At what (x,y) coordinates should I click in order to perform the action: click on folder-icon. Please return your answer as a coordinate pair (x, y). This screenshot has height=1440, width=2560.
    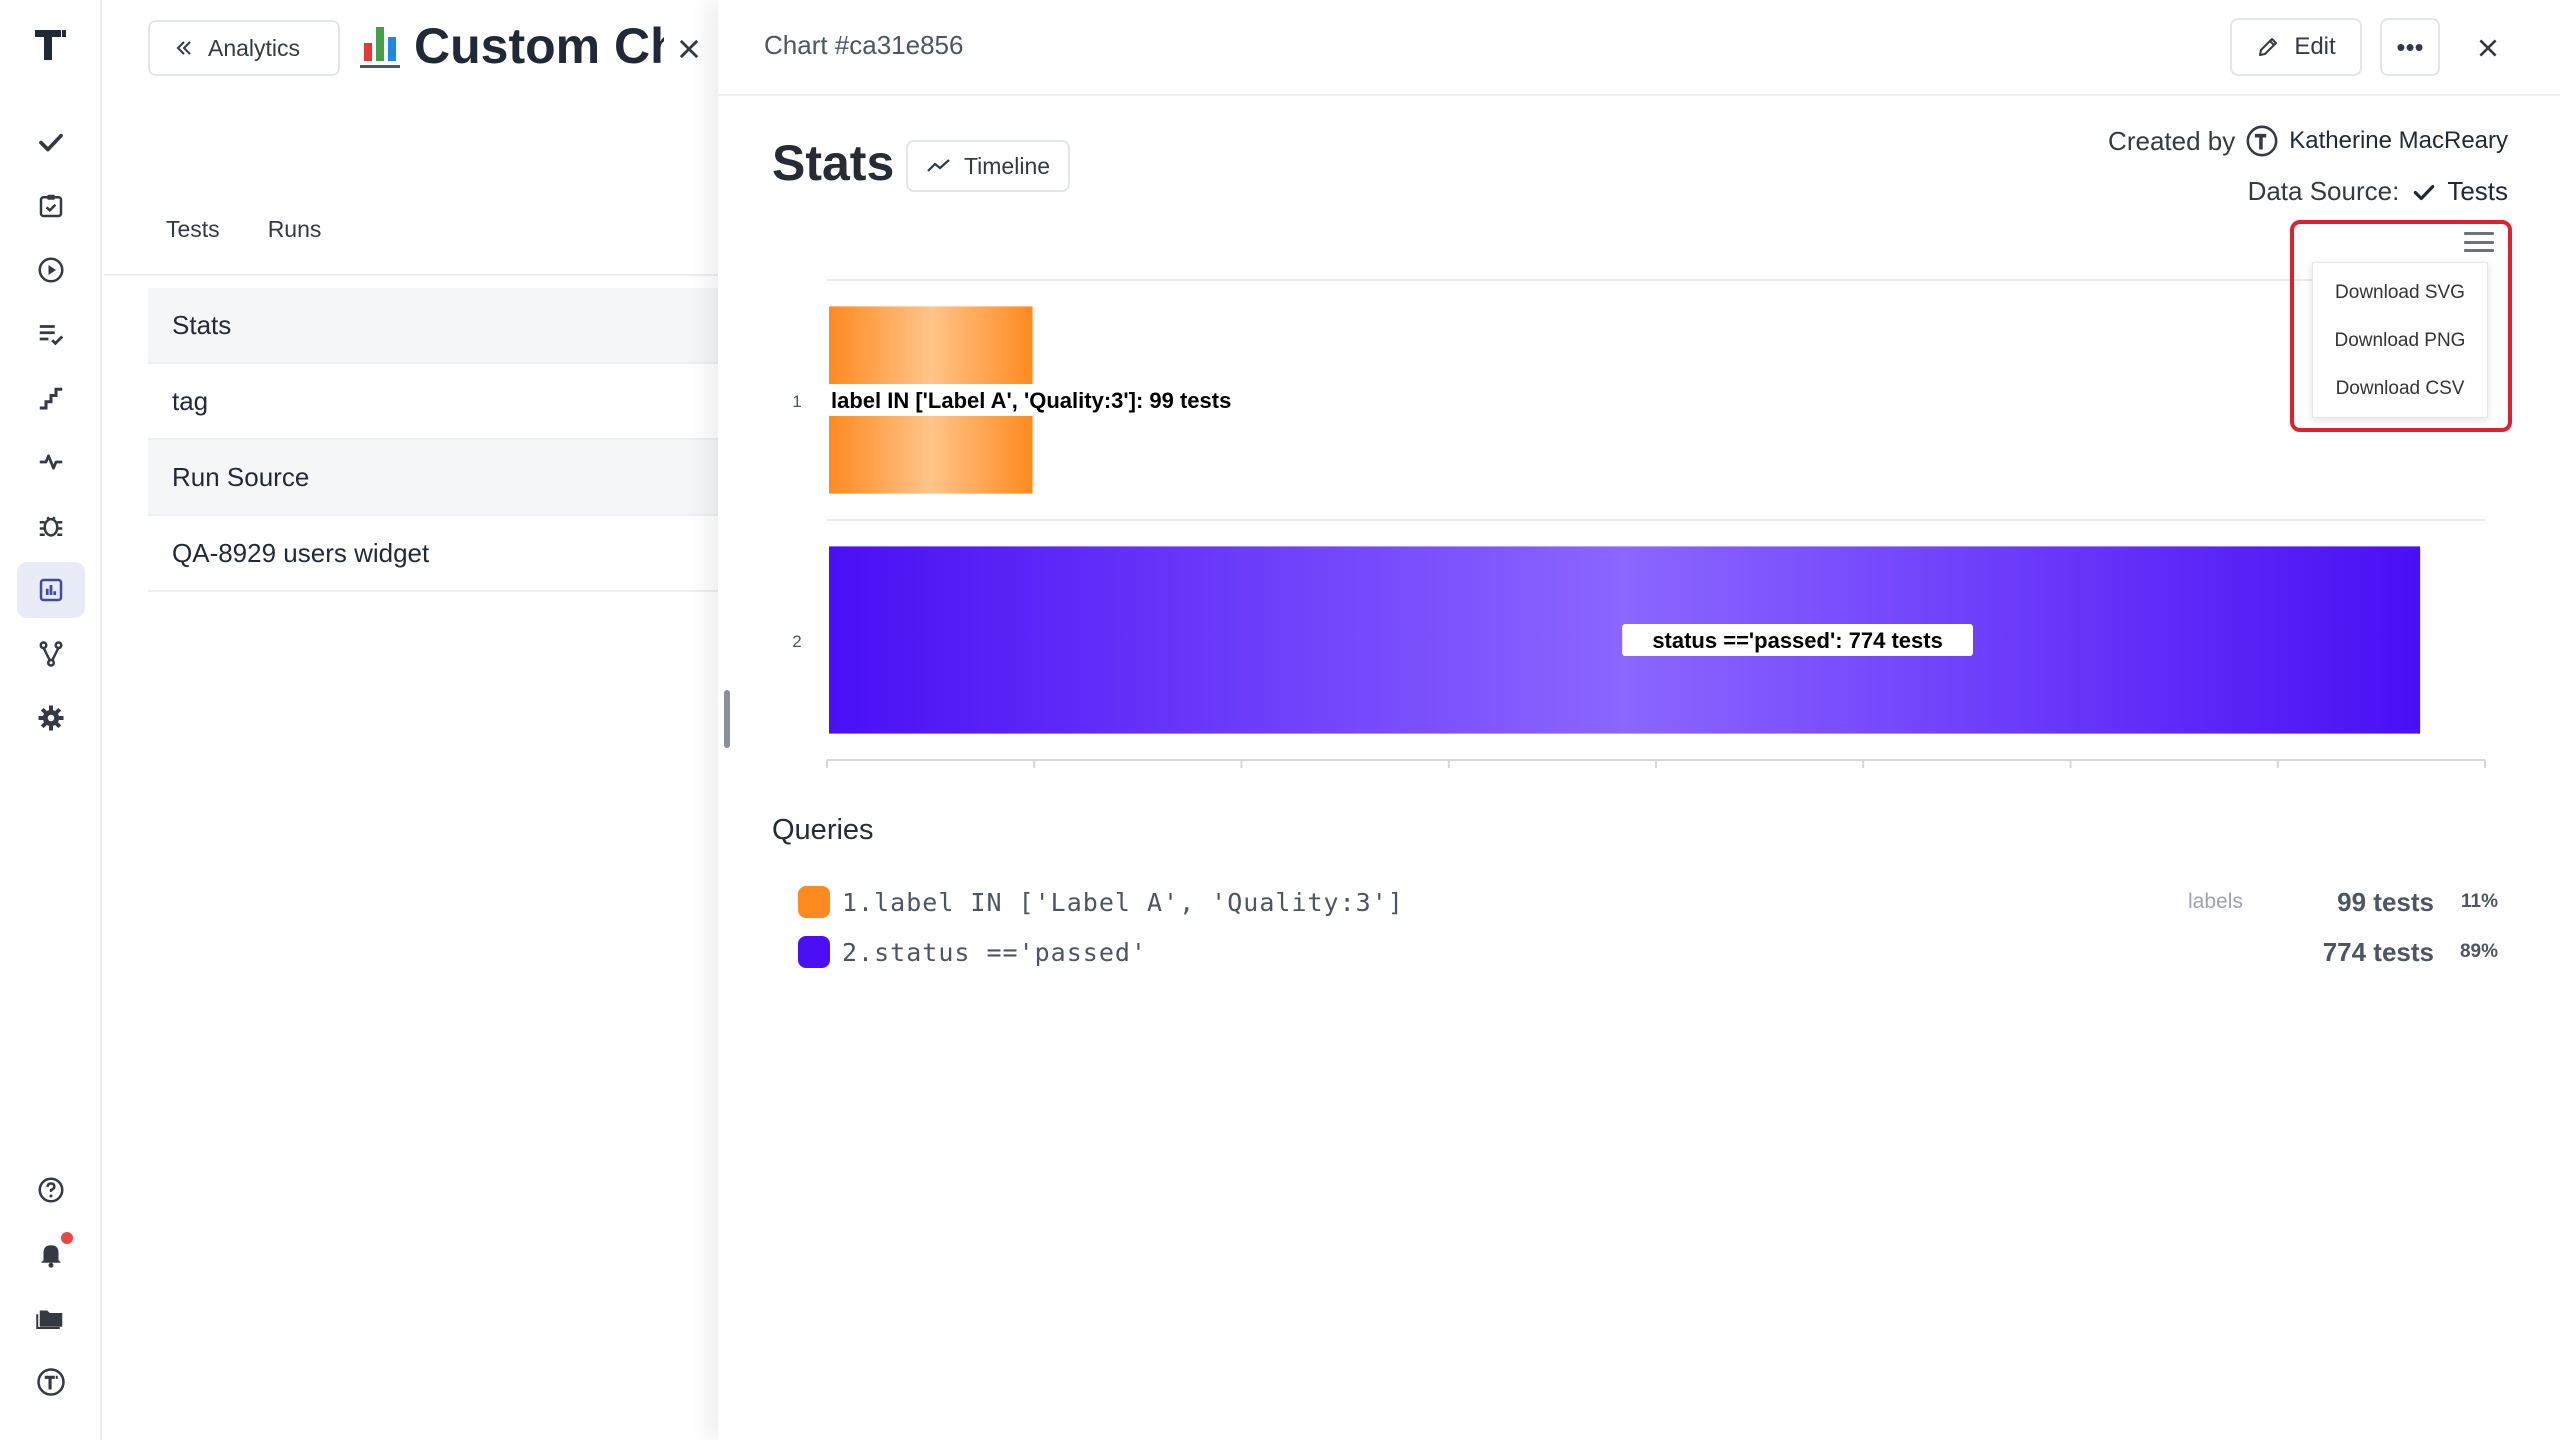
    Looking at the image, I should click on (49, 1319).